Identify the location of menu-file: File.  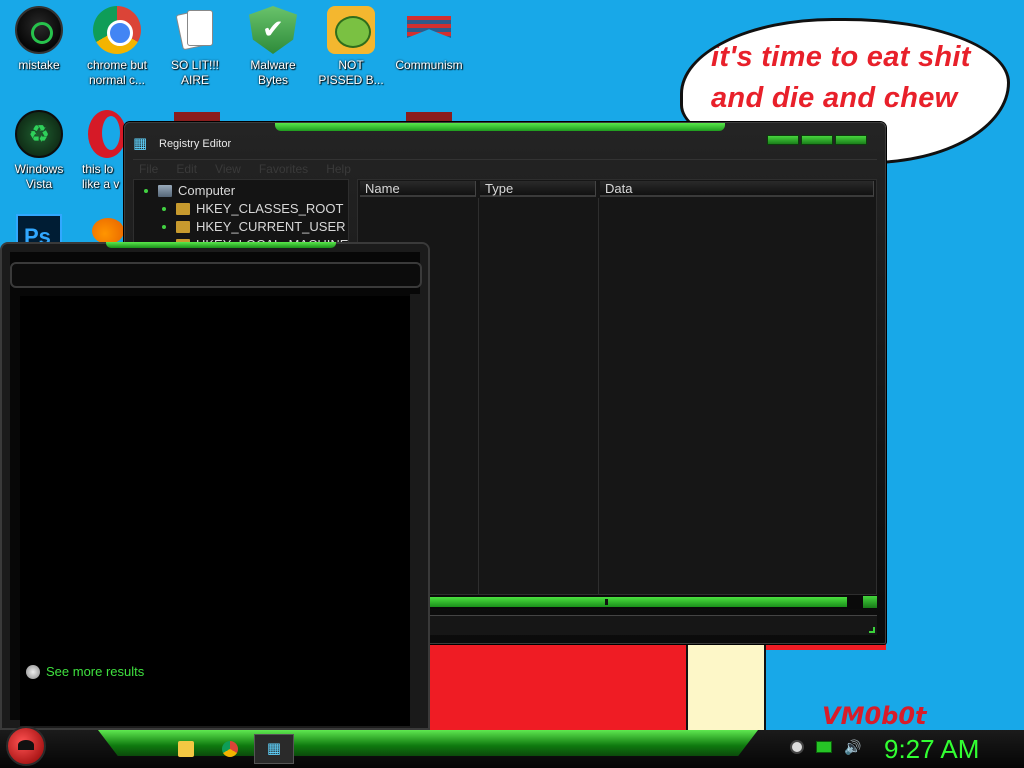
(148, 168).